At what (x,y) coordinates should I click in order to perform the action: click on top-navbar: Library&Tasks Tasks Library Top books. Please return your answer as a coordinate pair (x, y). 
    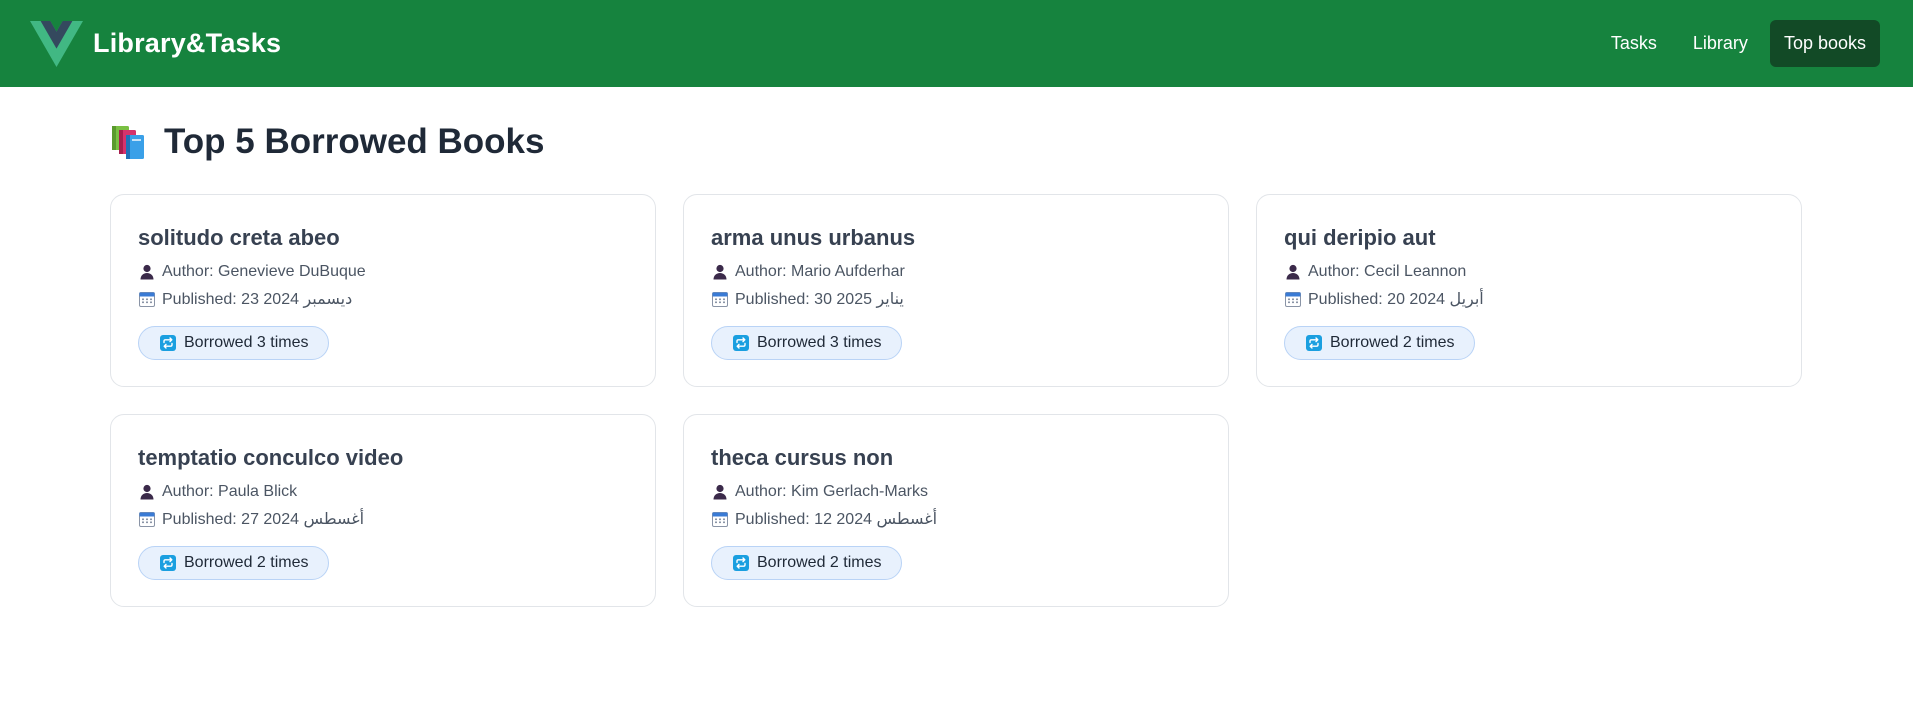
    Looking at the image, I should click on (956, 43).